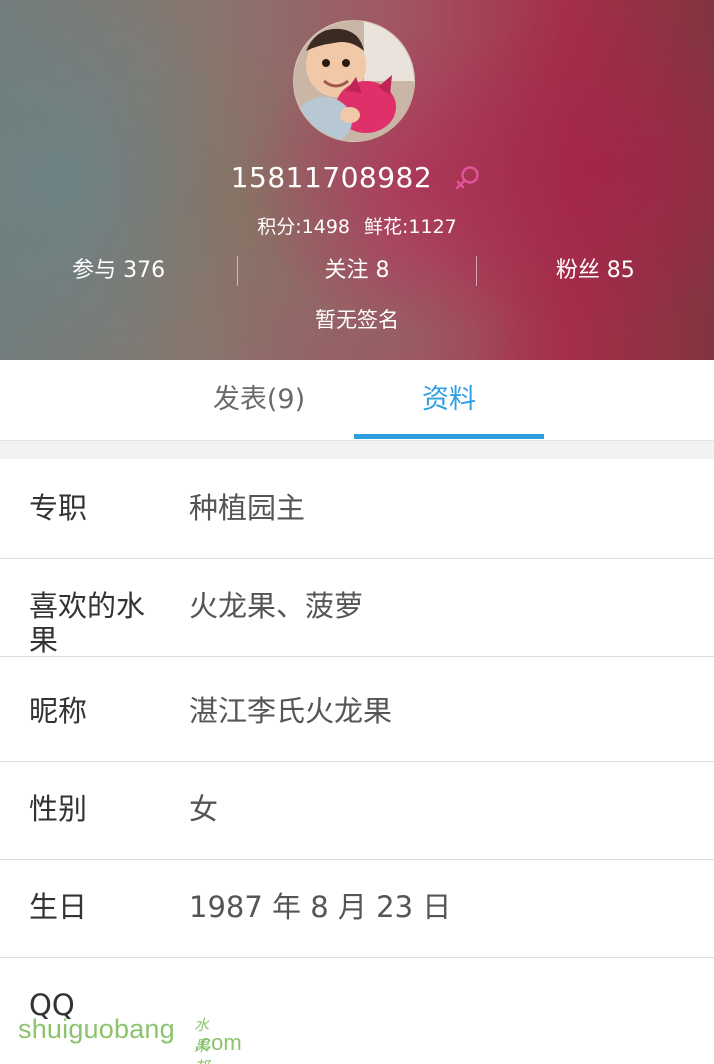 The image size is (714, 1064). What do you see at coordinates (320, 907) in the screenshot?
I see `info-value: 1987 年 8 月 23 日` at bounding box center [320, 907].